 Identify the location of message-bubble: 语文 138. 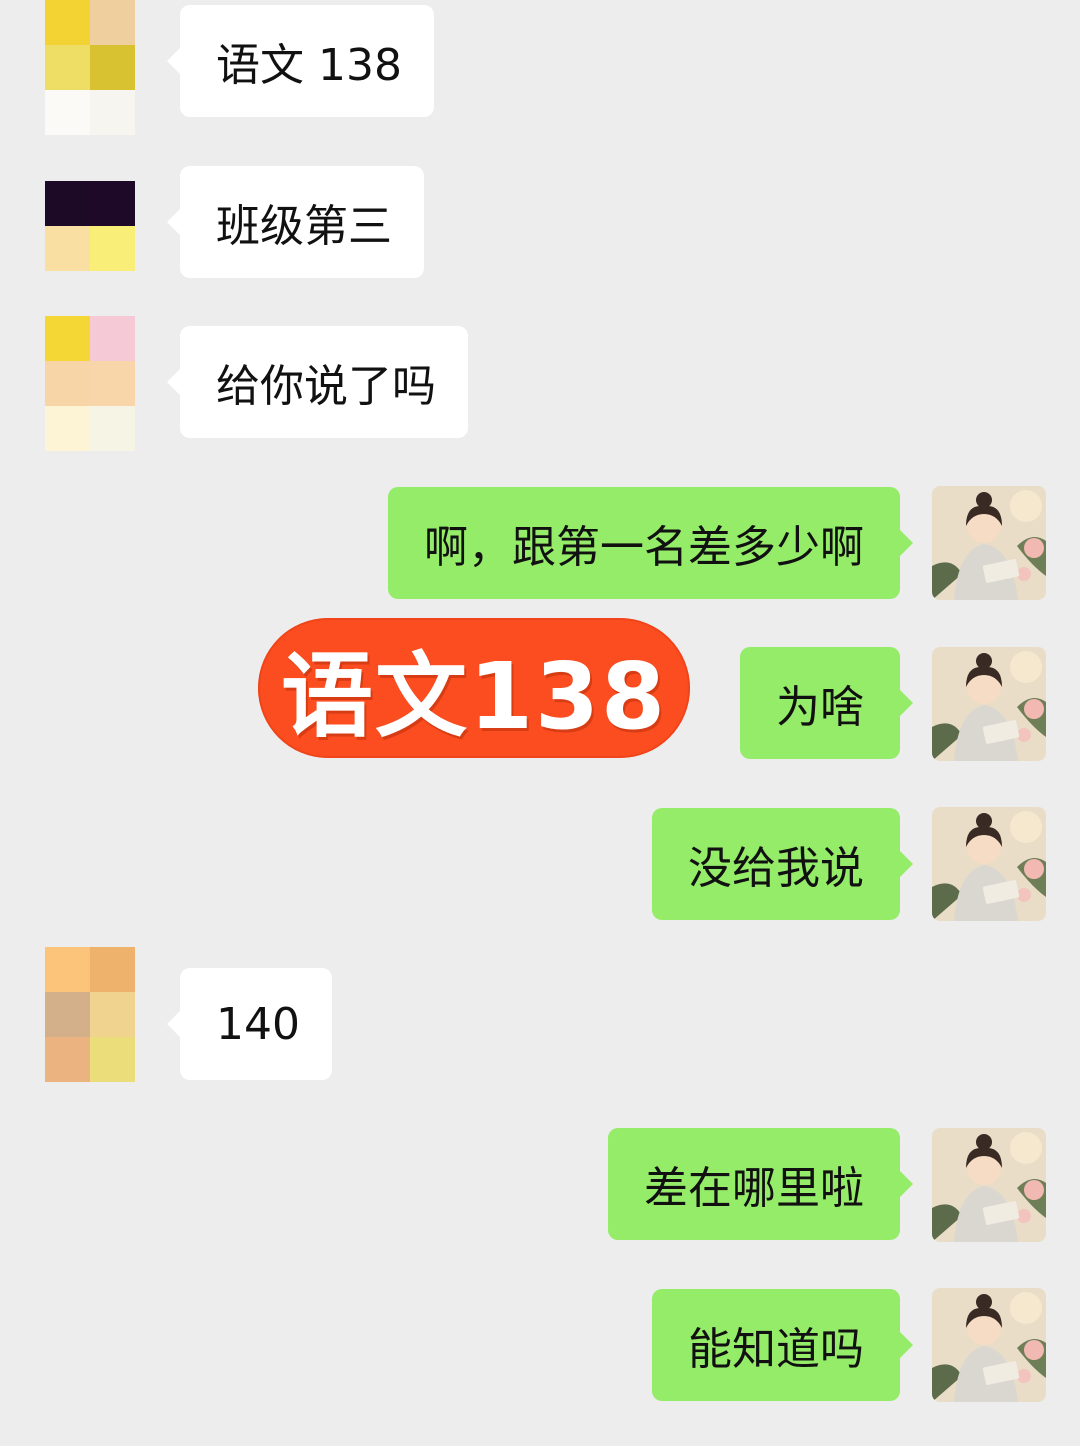
(300, 61).